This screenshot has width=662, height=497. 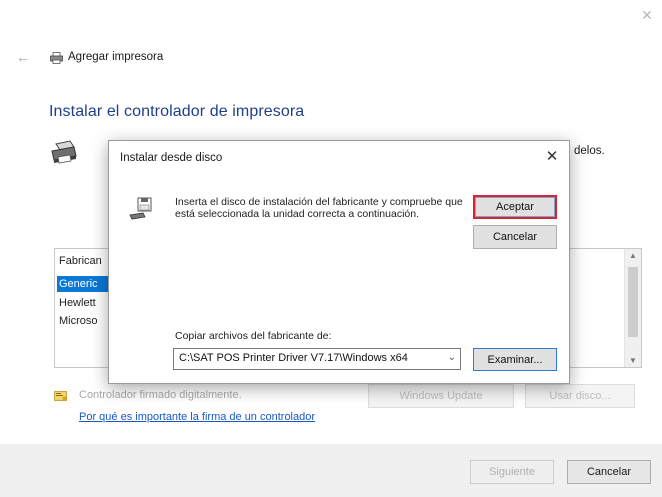 What do you see at coordinates (441, 396) in the screenshot?
I see `windows-update-button: Windows Update` at bounding box center [441, 396].